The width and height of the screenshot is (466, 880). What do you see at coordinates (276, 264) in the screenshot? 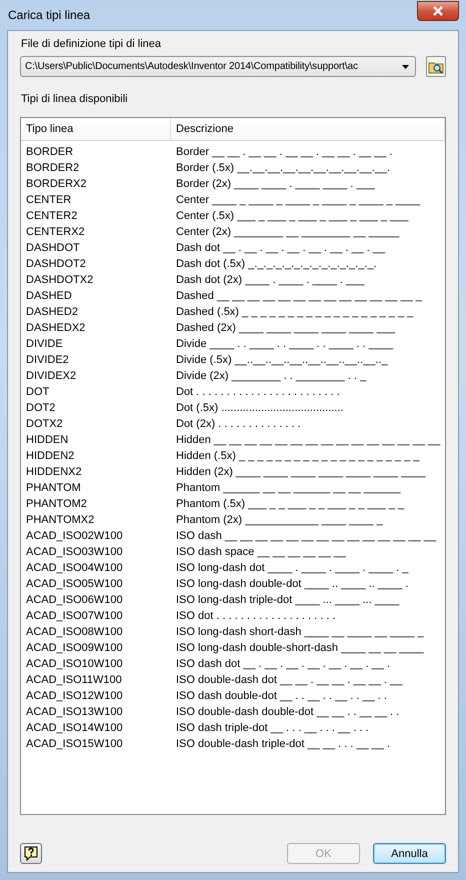
I see `table-cell-text: Dash dot (.5x) _._._._._._._._._._._._._._.` at bounding box center [276, 264].